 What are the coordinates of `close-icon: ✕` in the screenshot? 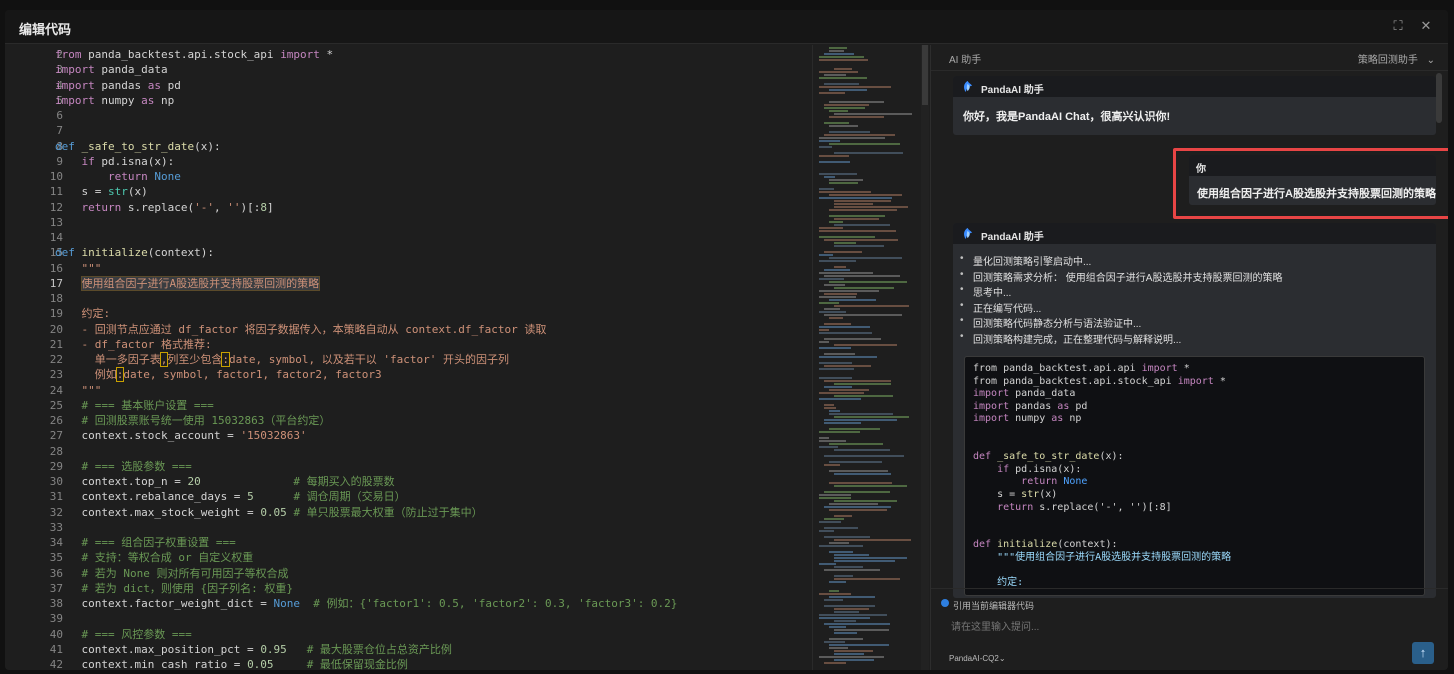 It's located at (1426, 26).